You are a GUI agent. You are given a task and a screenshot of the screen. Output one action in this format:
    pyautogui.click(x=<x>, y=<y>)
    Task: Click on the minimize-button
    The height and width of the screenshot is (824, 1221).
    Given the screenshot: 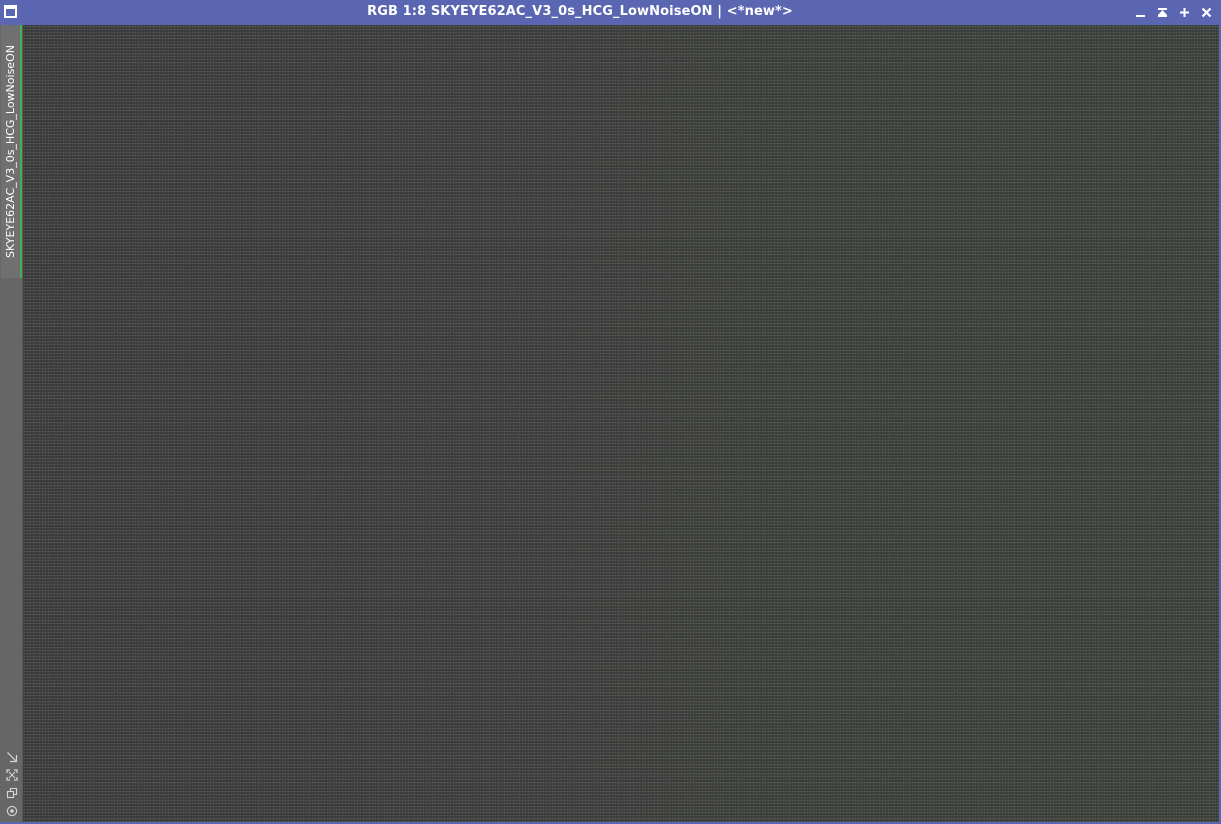 What is the action you would take?
    pyautogui.click(x=1140, y=12)
    